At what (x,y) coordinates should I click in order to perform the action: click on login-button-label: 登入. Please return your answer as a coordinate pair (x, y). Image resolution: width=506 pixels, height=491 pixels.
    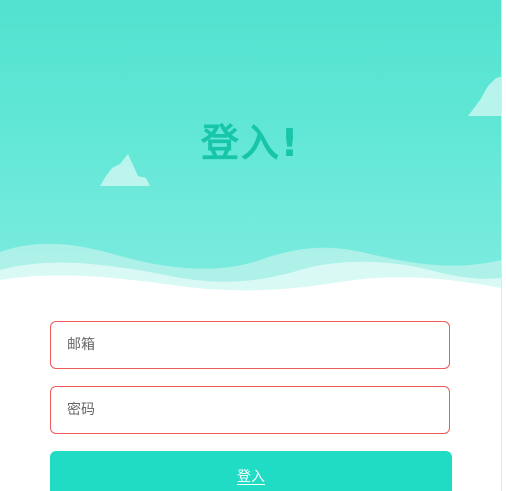
    Looking at the image, I should click on (251, 476).